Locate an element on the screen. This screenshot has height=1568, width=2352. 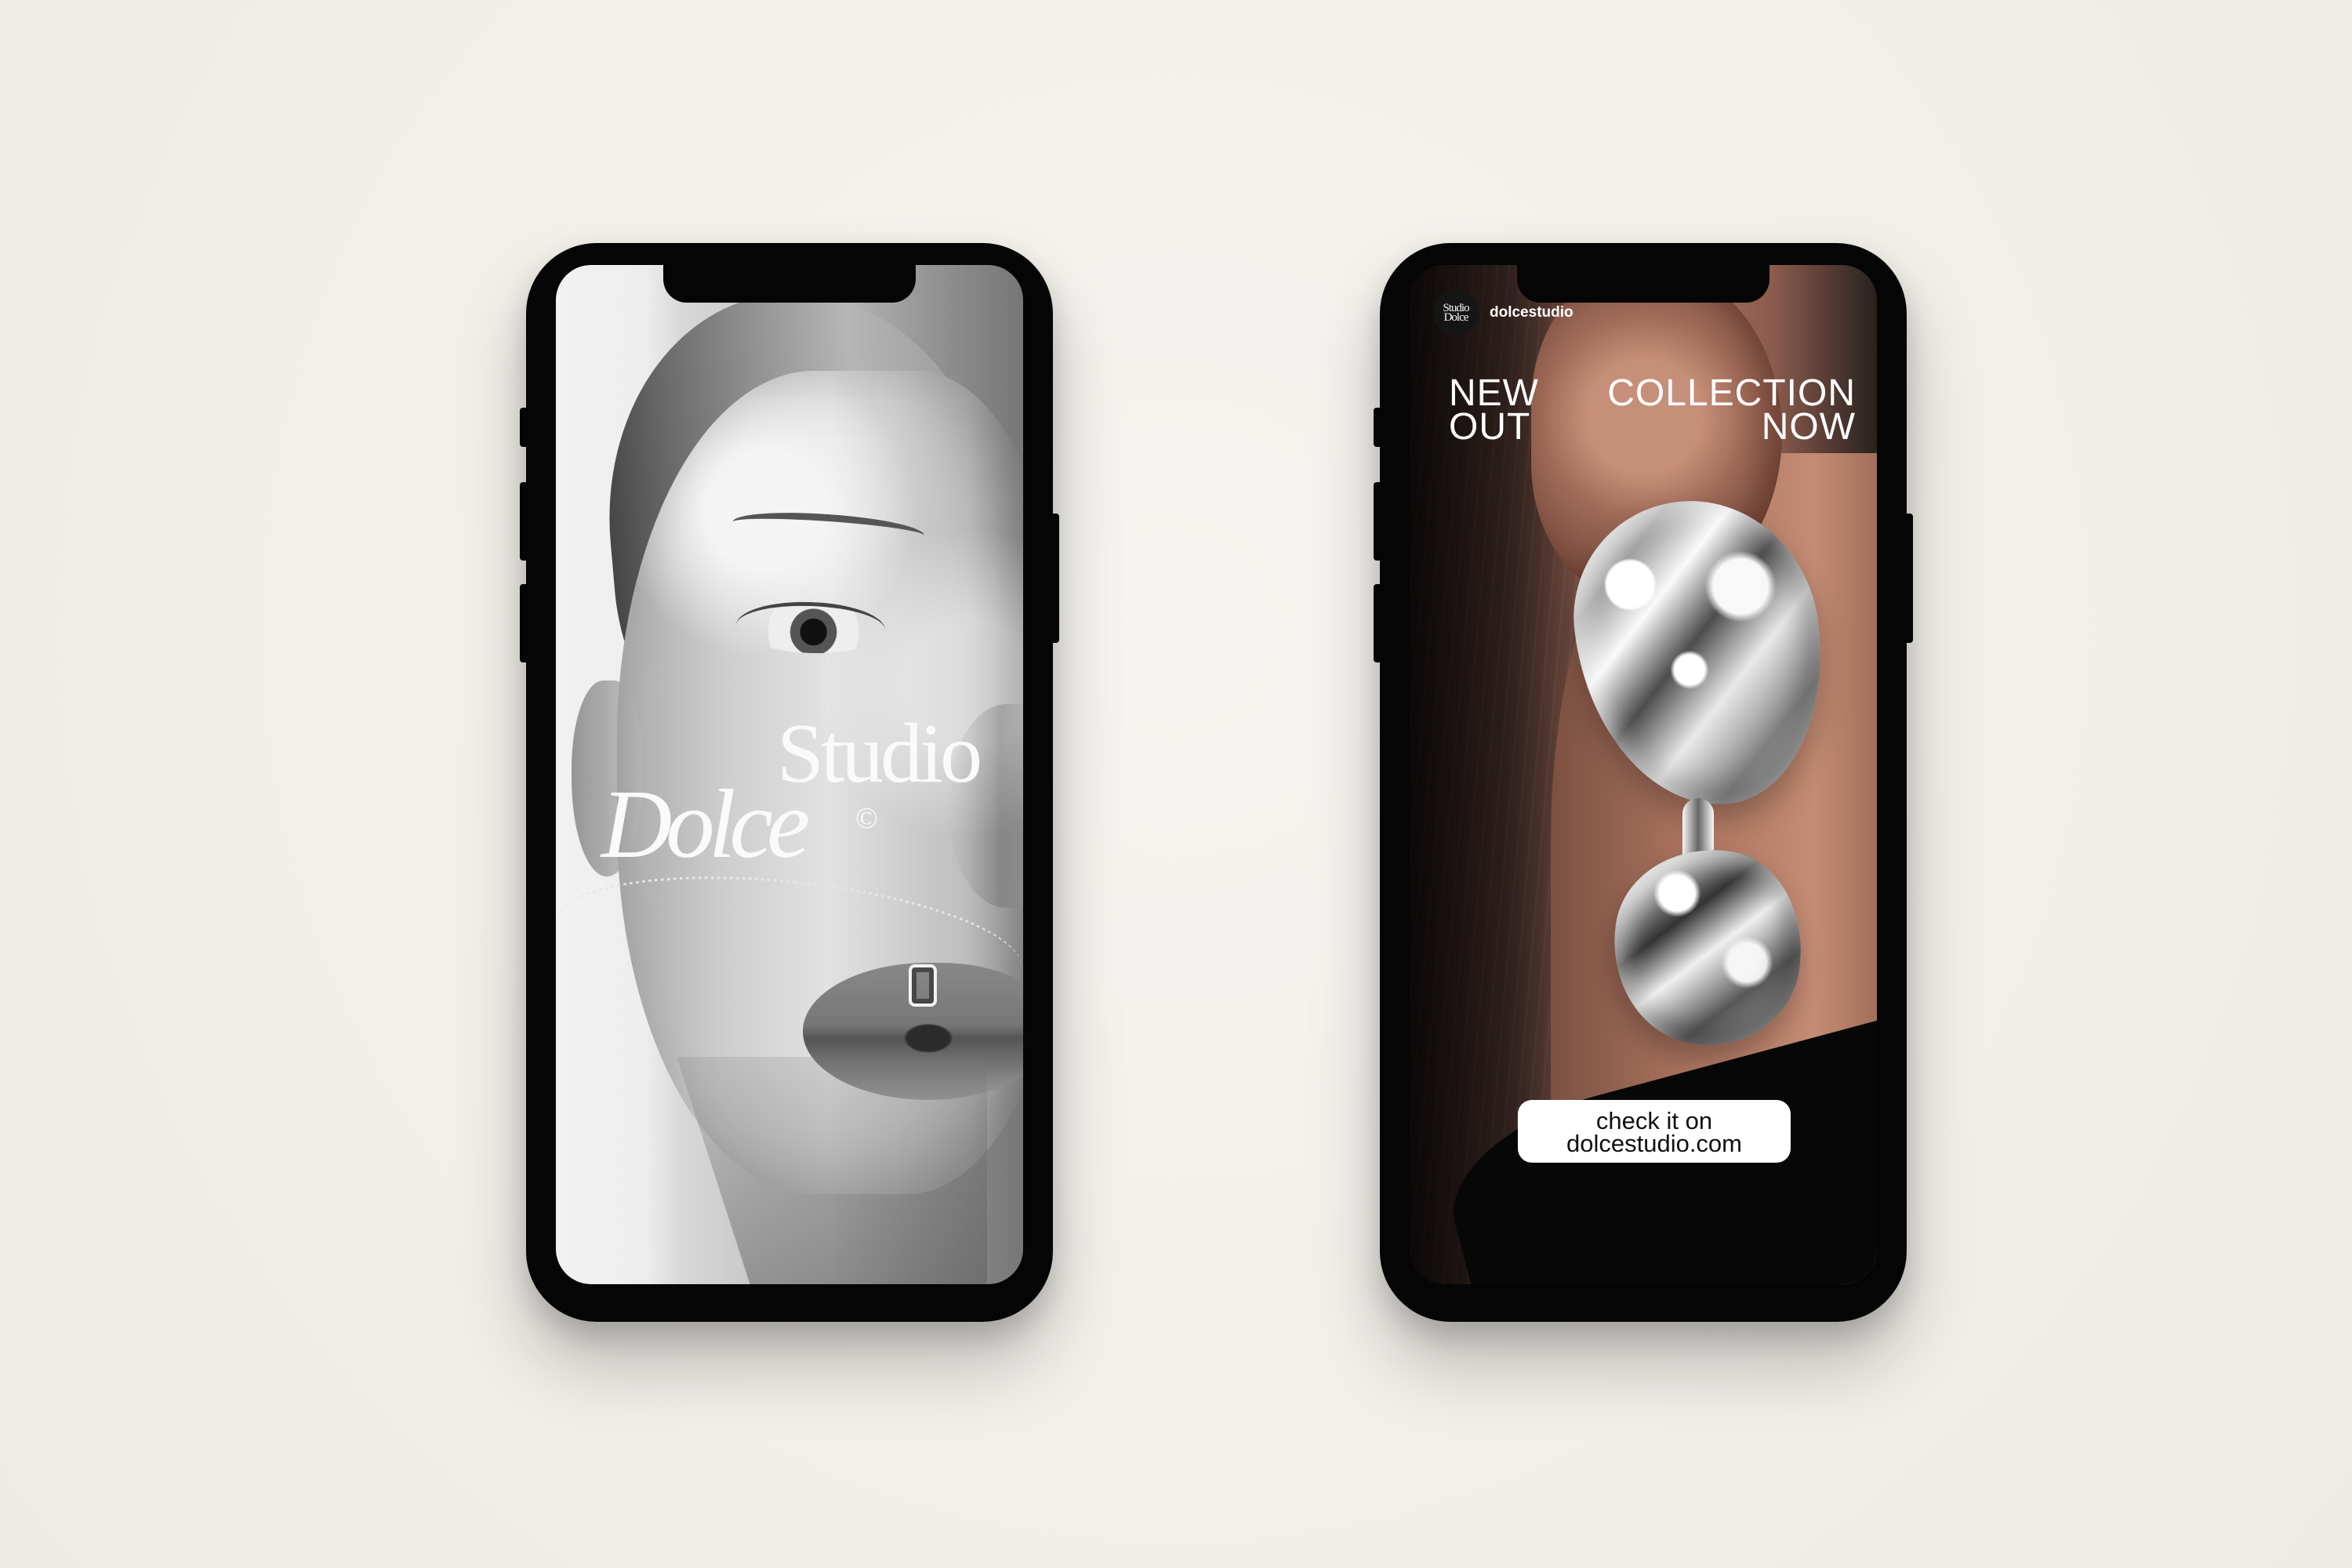
website-link-button: check it on dolcestudio.com is located at coordinates (1654, 1131).